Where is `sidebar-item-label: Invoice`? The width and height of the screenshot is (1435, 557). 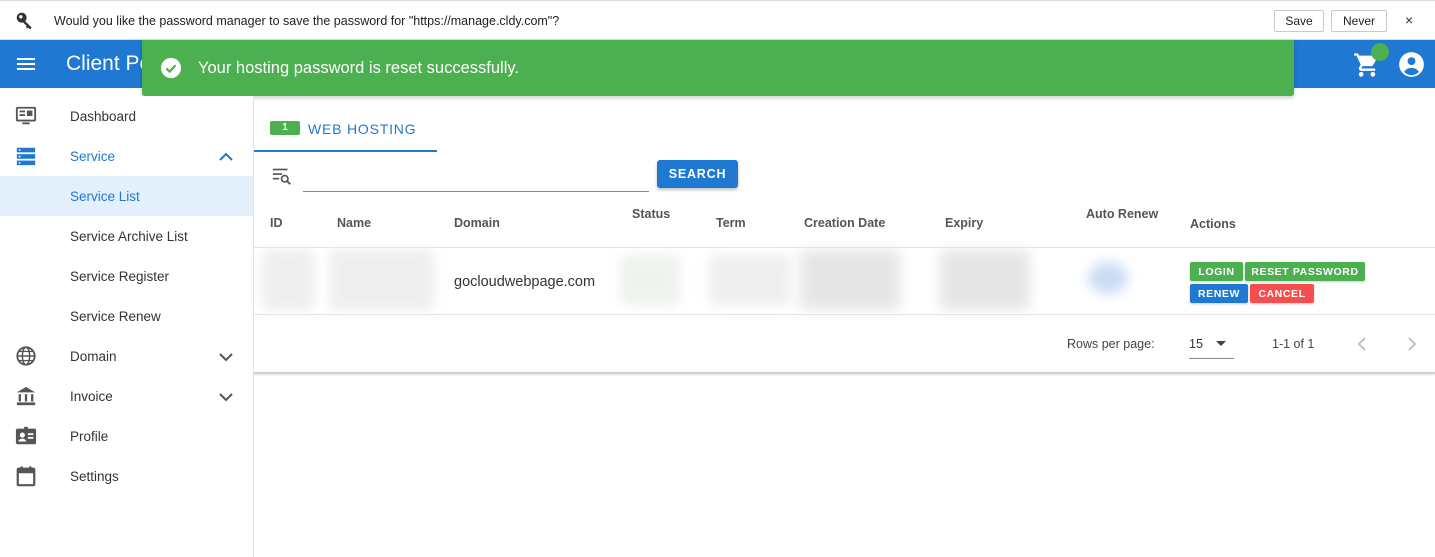 sidebar-item-label: Invoice is located at coordinates (91, 396).